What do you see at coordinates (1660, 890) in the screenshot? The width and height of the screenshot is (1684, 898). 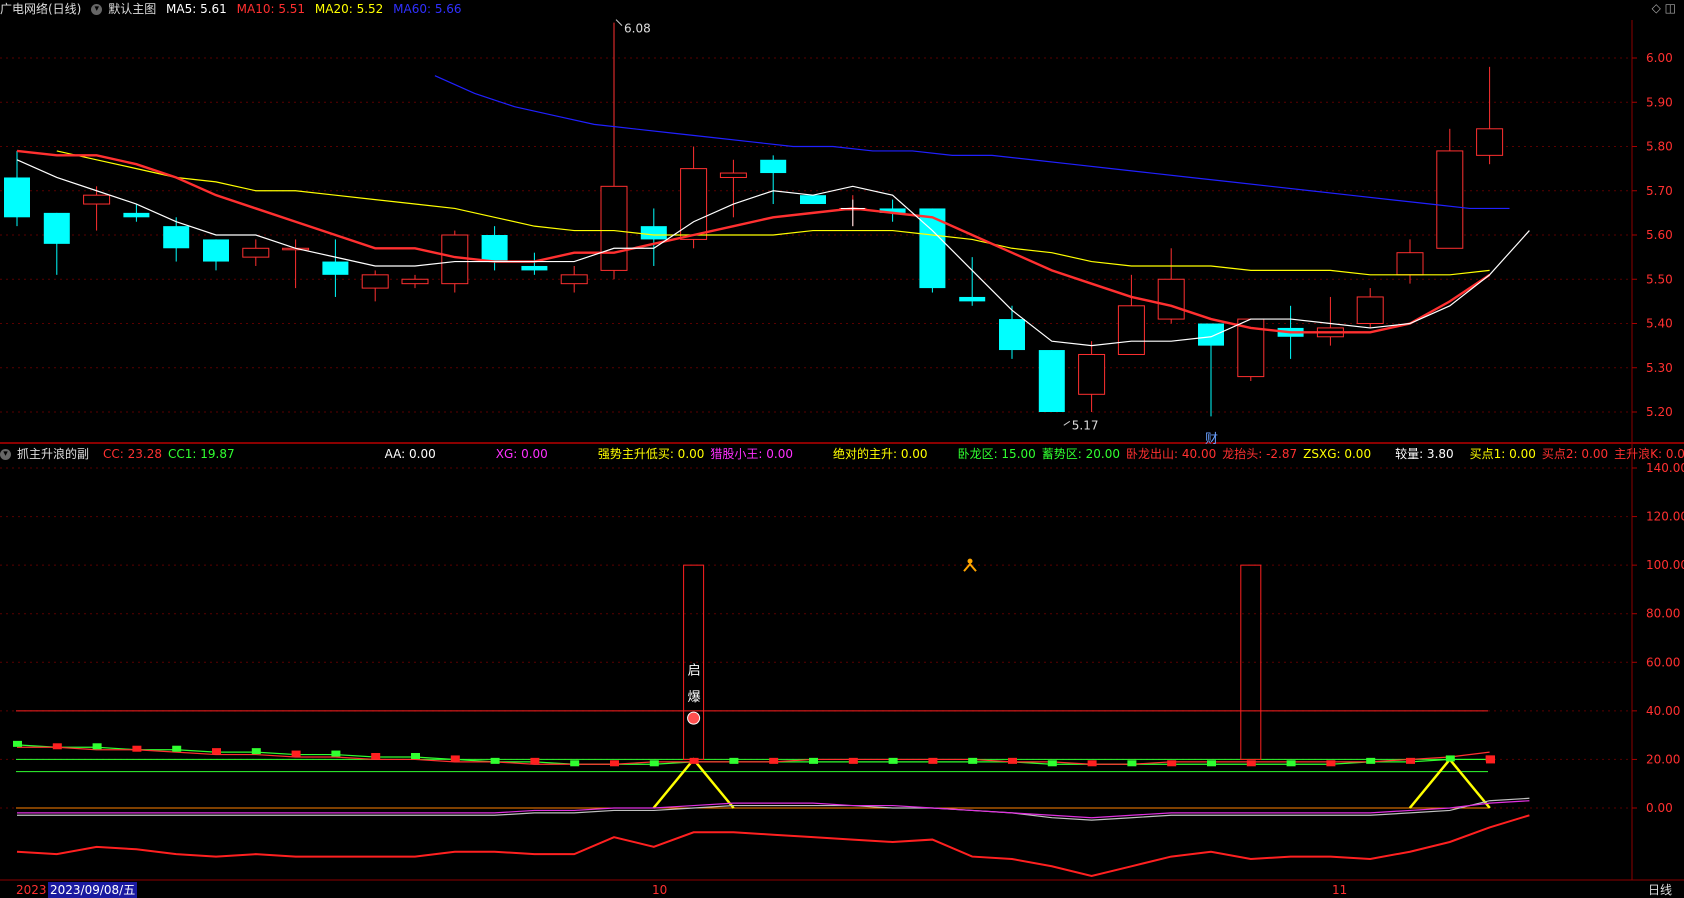 I see `period-label: 日线` at bounding box center [1660, 890].